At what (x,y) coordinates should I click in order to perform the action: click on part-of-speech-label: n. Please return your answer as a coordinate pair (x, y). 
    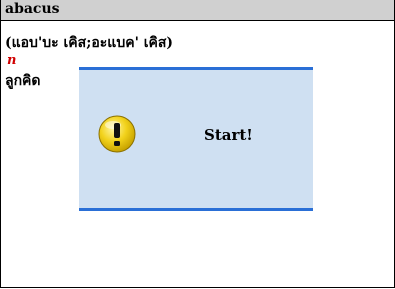
    Looking at the image, I should click on (12, 60).